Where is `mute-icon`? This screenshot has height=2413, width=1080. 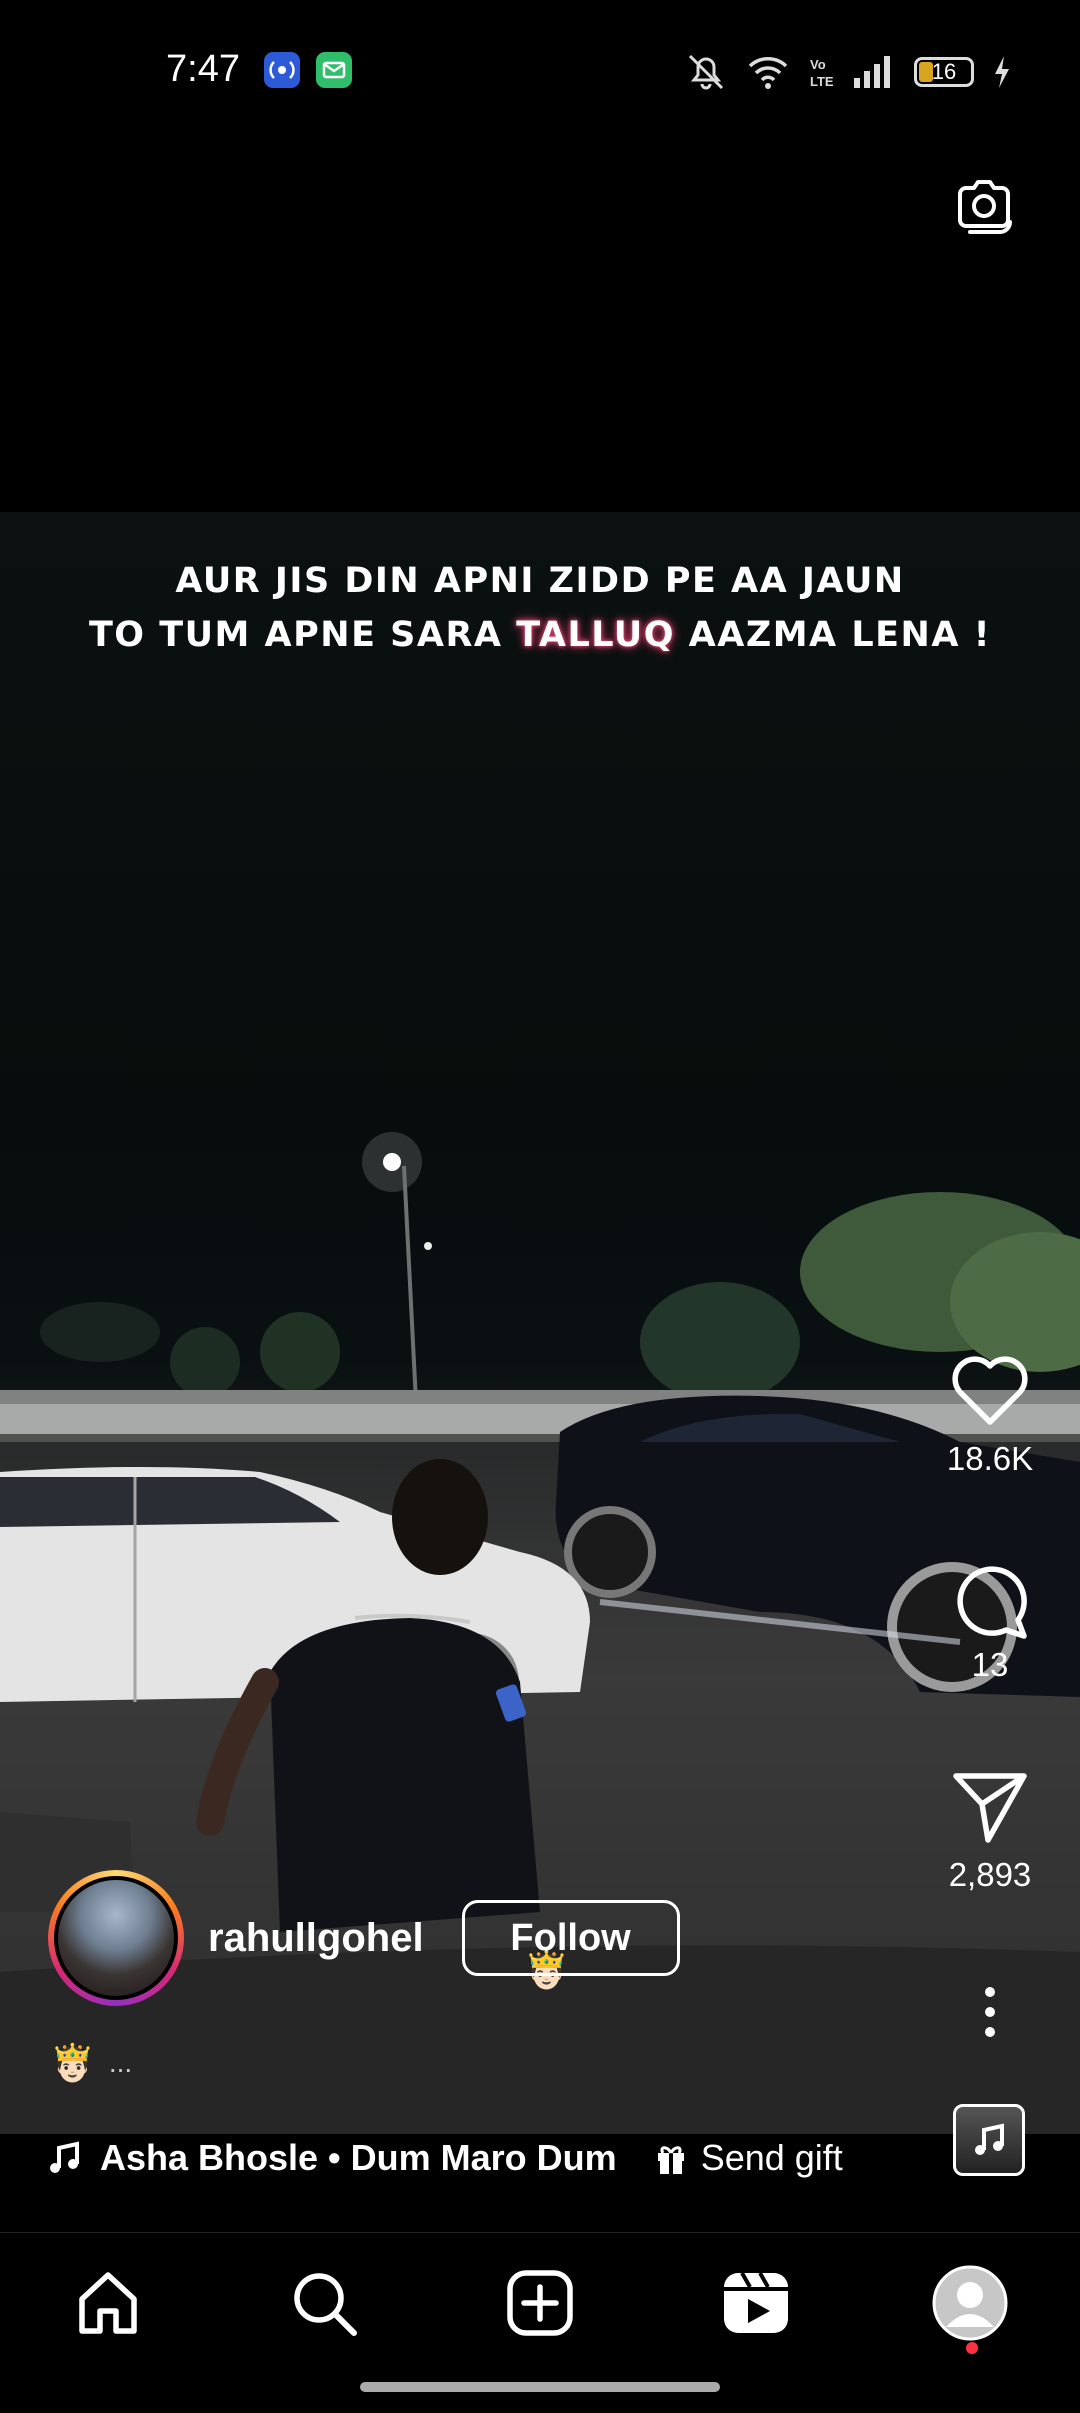
mute-icon is located at coordinates (706, 72).